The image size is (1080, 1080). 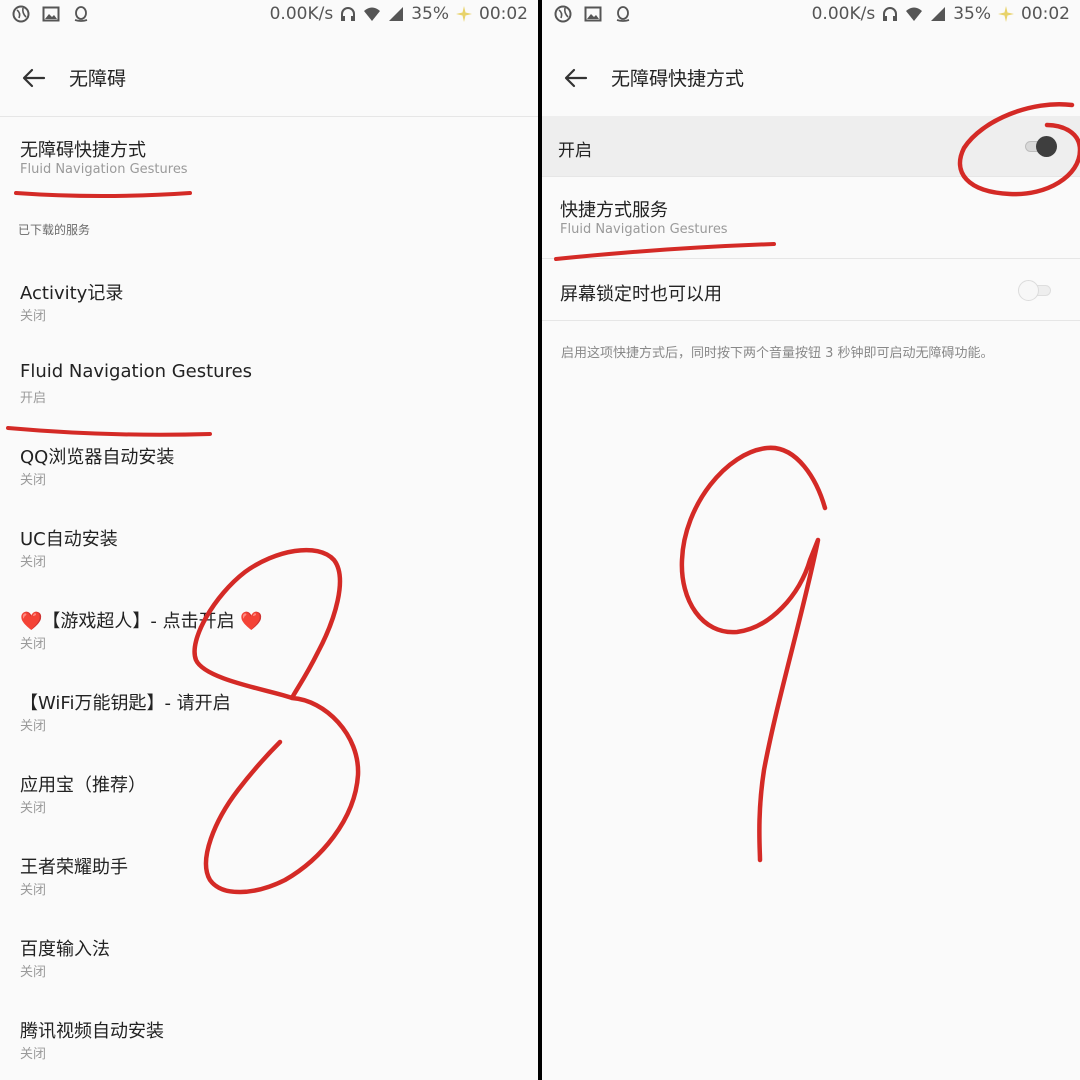 What do you see at coordinates (74, 867) in the screenshot?
I see `item-title: 王者荣耀助手` at bounding box center [74, 867].